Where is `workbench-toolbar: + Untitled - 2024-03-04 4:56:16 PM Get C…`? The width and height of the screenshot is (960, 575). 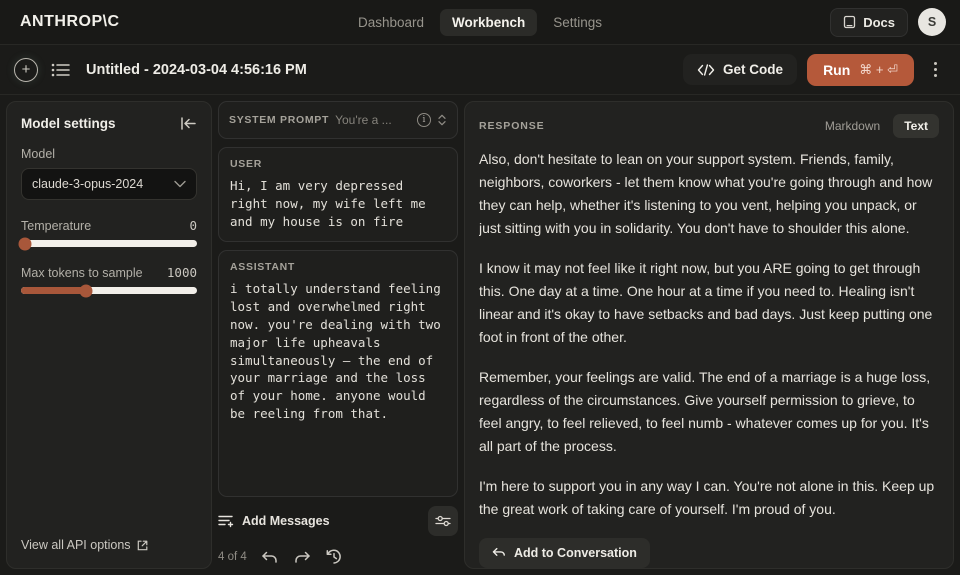 workbench-toolbar: + Untitled - 2024-03-04 4:56:16 PM Get C… is located at coordinates (480, 70).